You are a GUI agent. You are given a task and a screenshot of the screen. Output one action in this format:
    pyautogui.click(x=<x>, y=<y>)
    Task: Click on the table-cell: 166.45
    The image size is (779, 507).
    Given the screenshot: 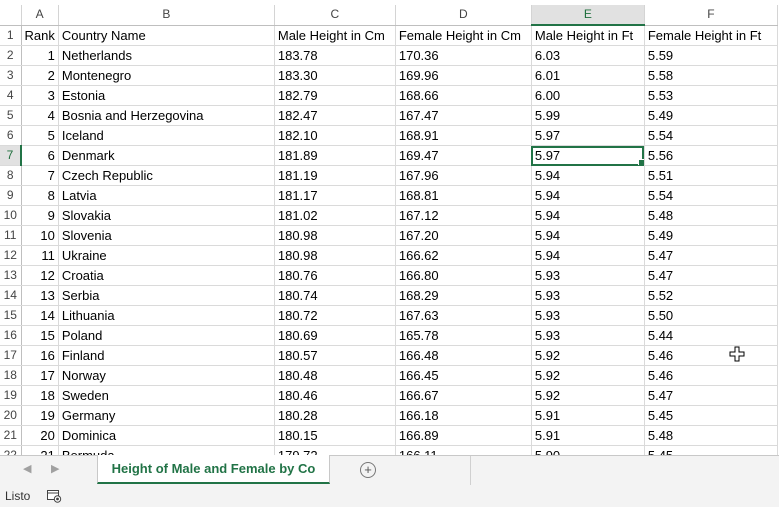 What is the action you would take?
    pyautogui.click(x=463, y=375)
    